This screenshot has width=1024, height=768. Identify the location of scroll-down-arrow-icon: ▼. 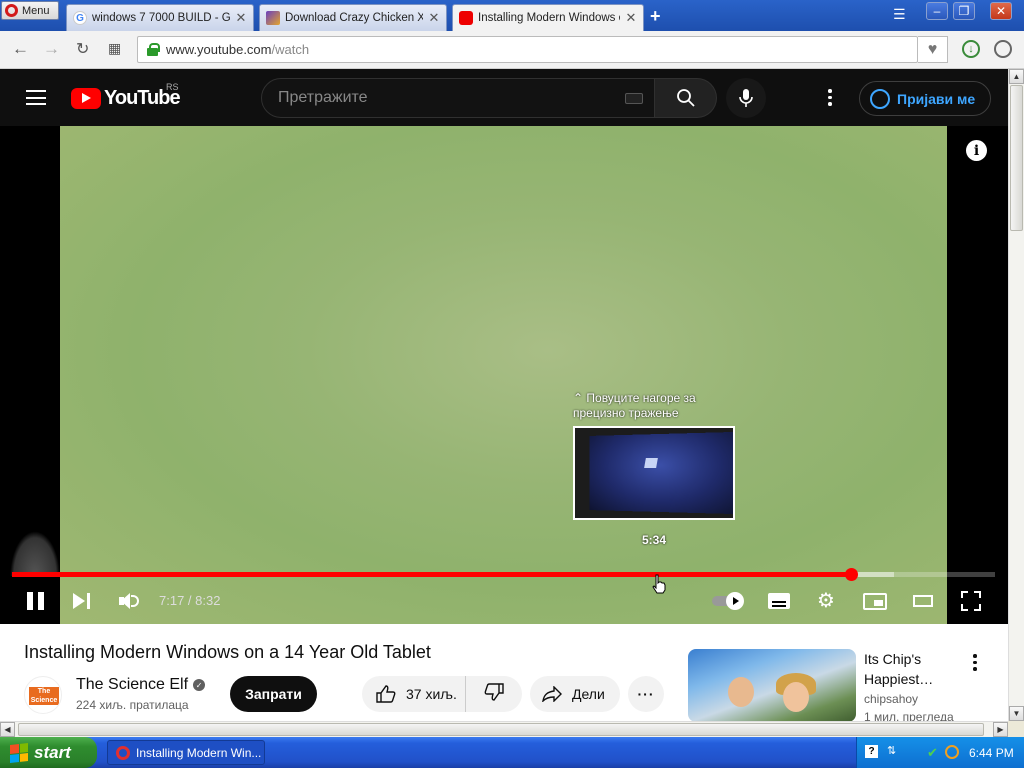
(1016, 713).